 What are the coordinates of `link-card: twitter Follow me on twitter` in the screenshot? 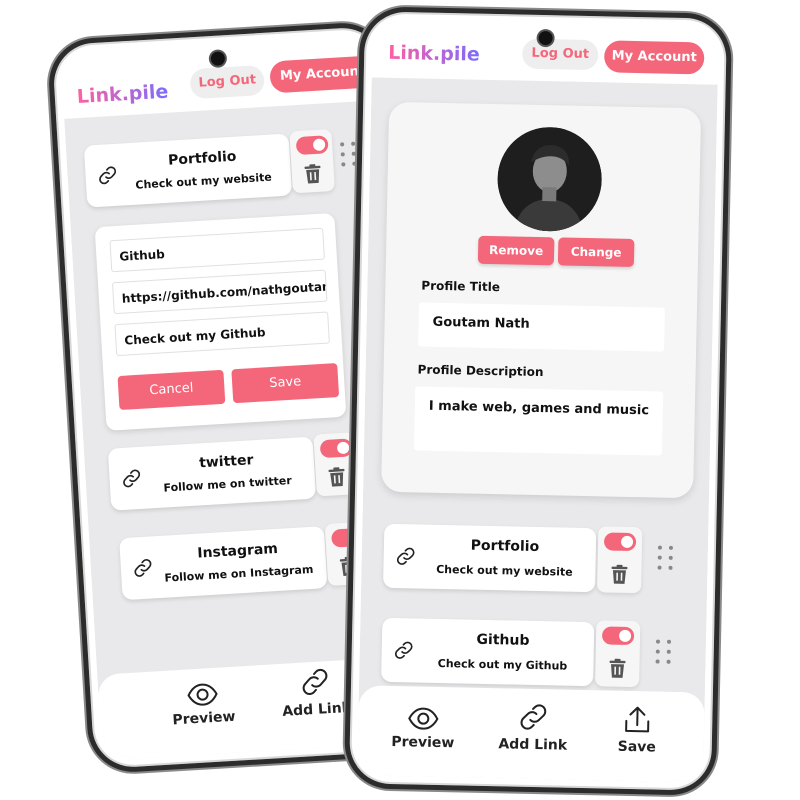 It's located at (212, 473).